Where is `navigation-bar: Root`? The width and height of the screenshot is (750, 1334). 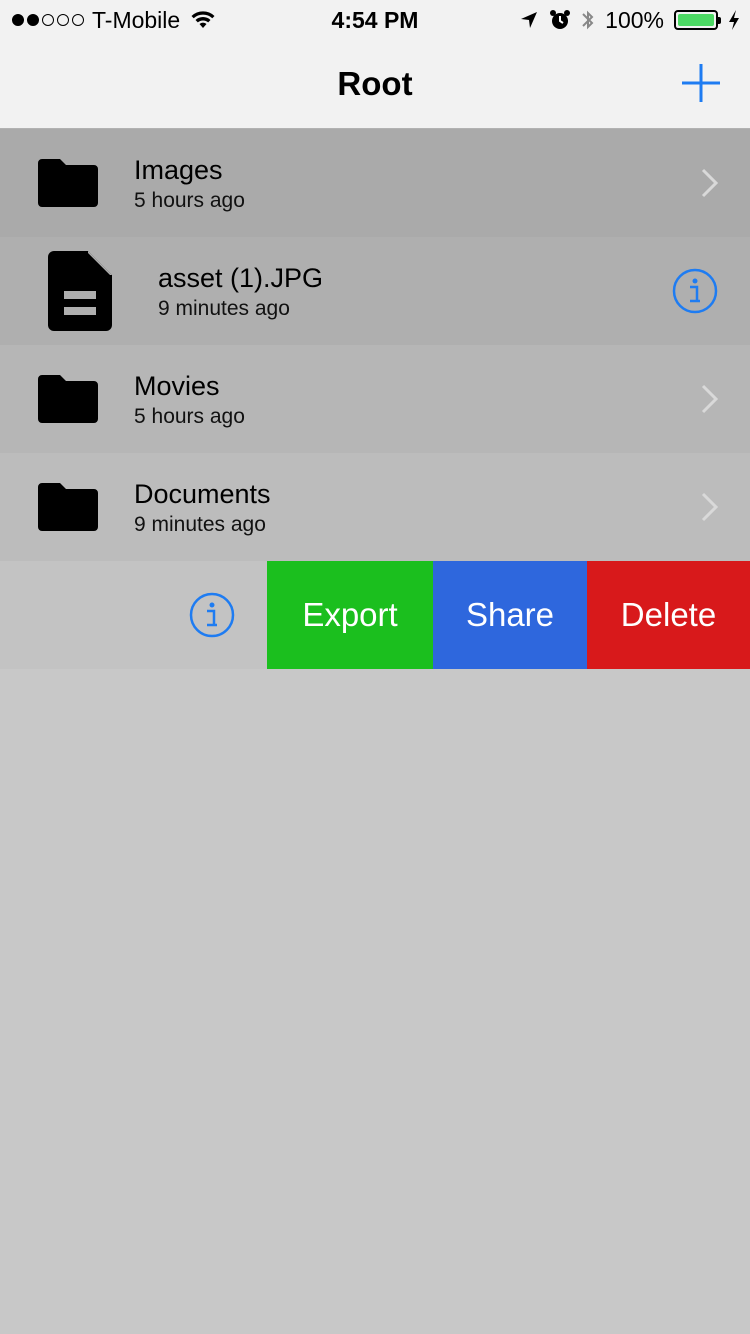 navigation-bar: Root is located at coordinates (375, 84).